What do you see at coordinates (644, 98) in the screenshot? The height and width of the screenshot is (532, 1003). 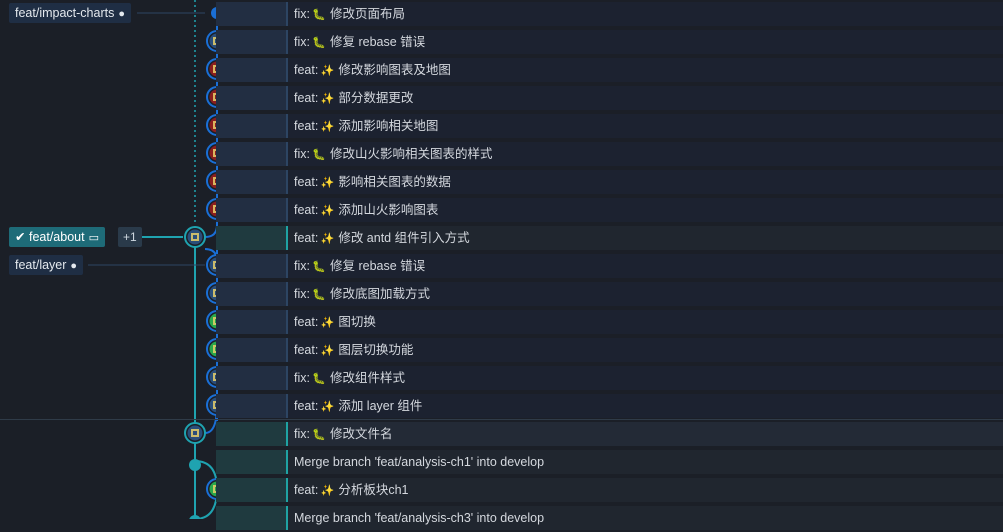 I see `commit-message: feat: ✨ 部分数据更改` at bounding box center [644, 98].